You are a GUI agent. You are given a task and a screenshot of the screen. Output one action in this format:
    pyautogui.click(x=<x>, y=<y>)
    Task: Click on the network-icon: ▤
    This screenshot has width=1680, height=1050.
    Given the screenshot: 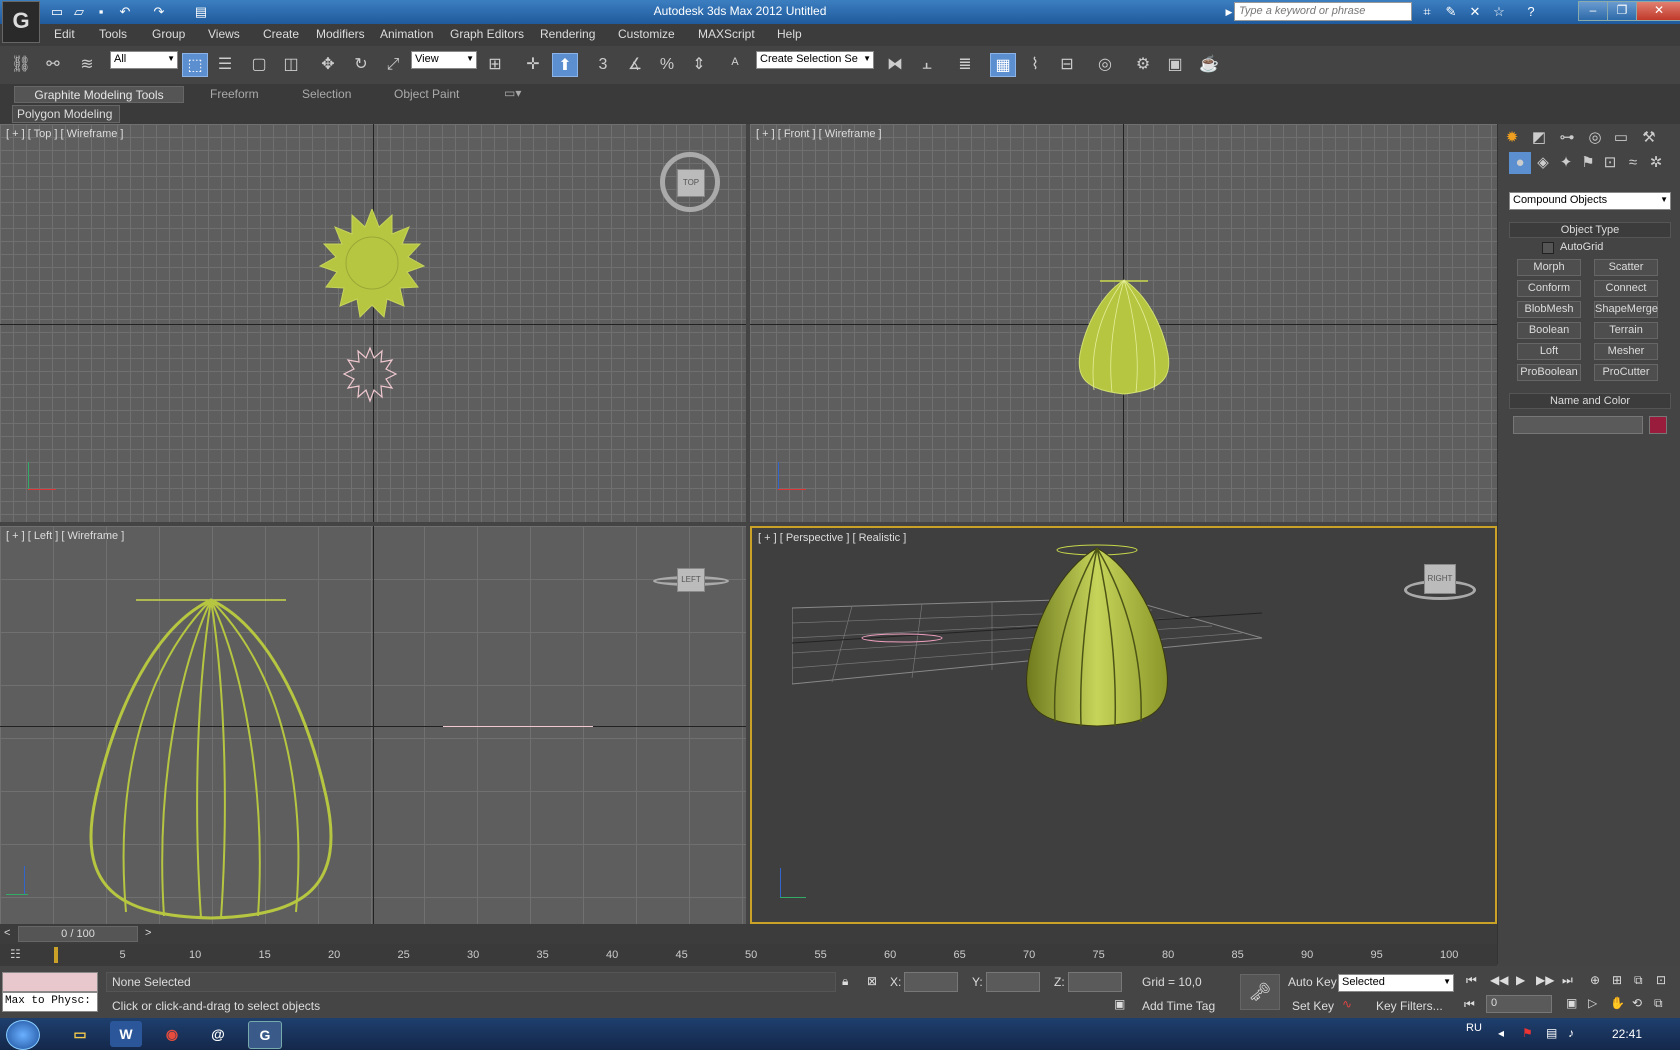 What is the action you would take?
    pyautogui.click(x=1551, y=1033)
    